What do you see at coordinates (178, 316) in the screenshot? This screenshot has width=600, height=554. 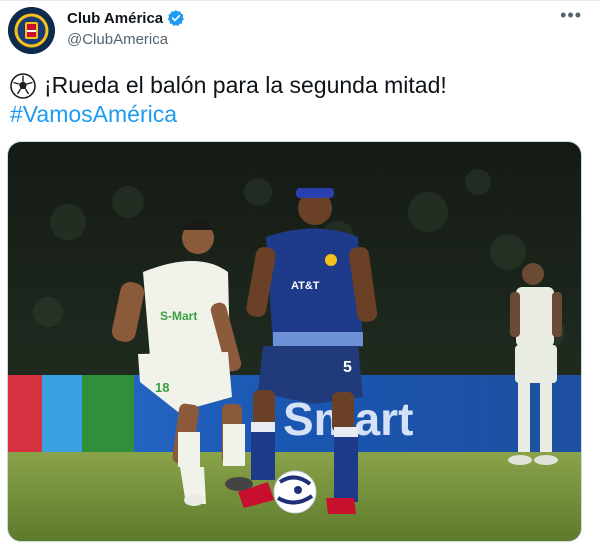 I see `opponent-sponsor-text: S-Mart` at bounding box center [178, 316].